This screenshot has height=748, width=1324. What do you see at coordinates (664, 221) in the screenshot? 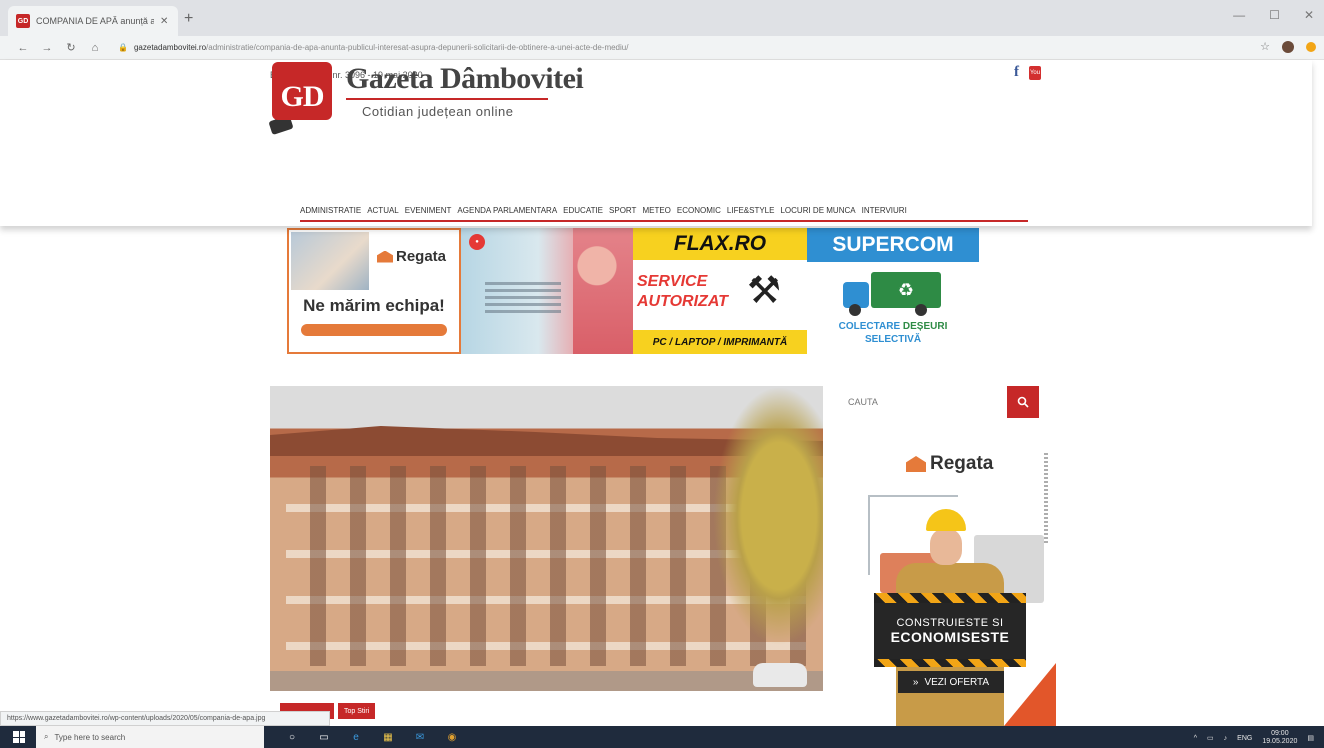
I see `nav-underline` at bounding box center [664, 221].